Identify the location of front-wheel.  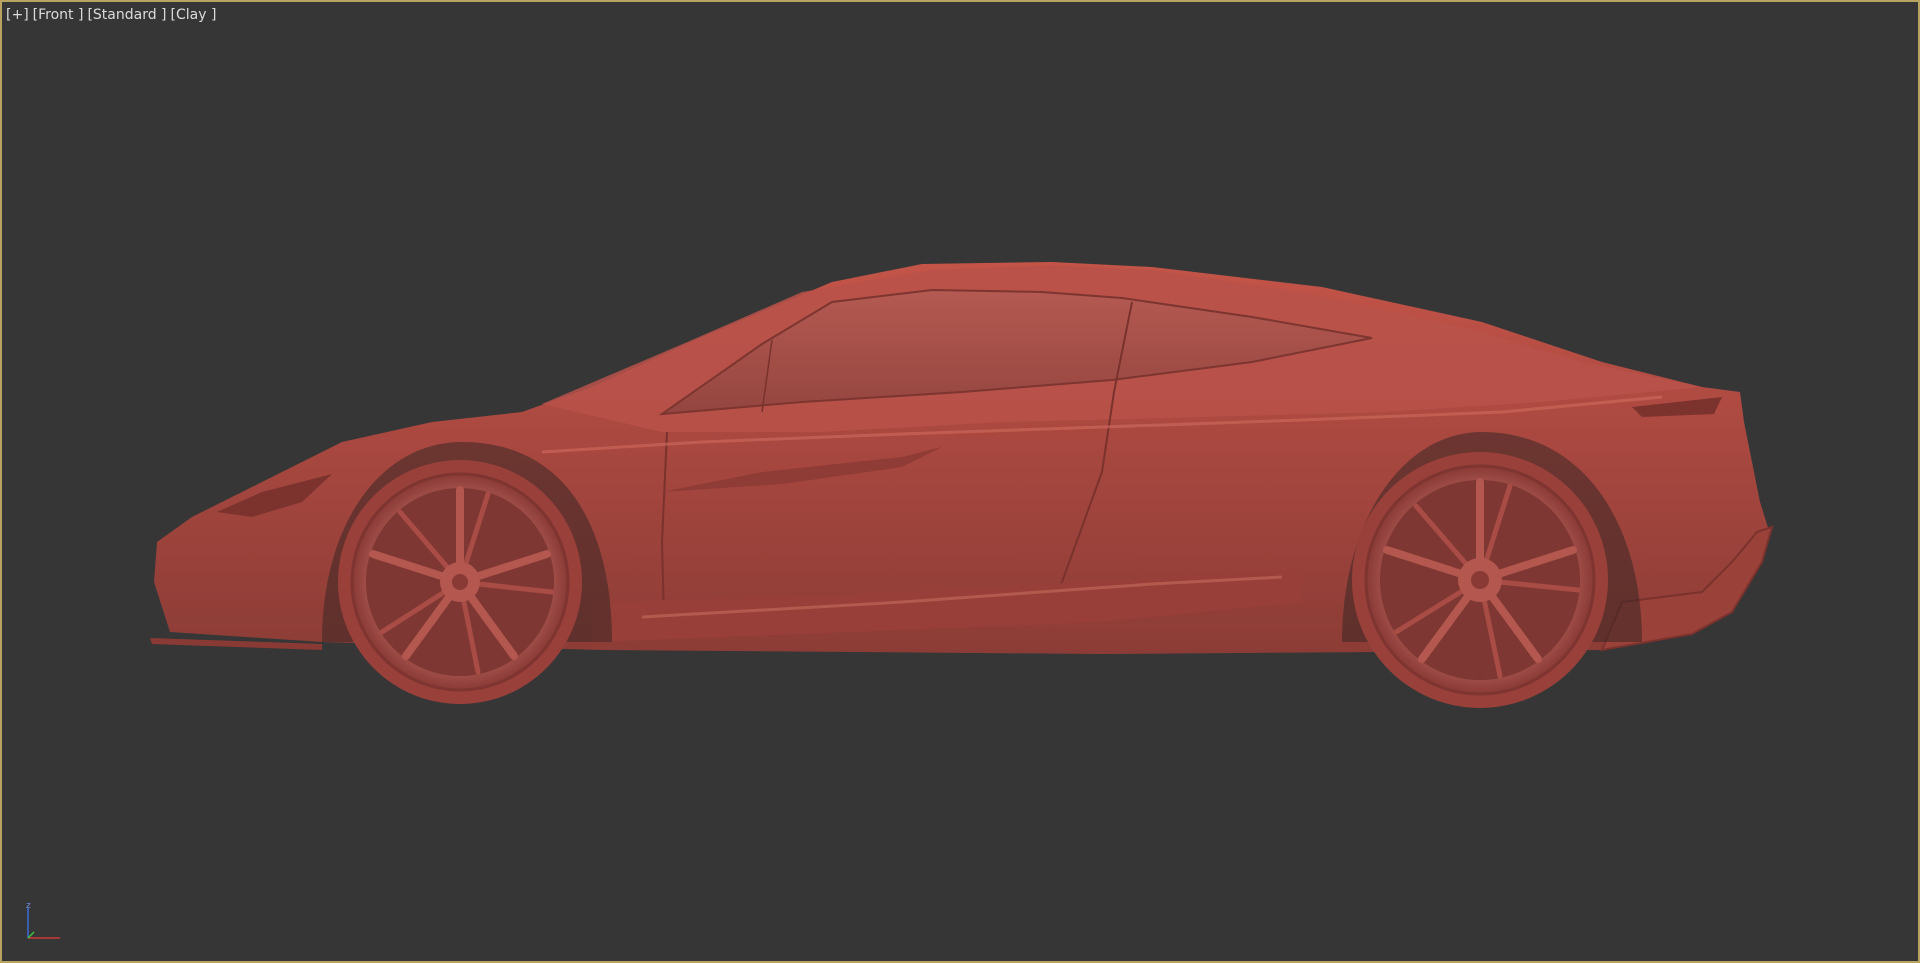
(460, 582).